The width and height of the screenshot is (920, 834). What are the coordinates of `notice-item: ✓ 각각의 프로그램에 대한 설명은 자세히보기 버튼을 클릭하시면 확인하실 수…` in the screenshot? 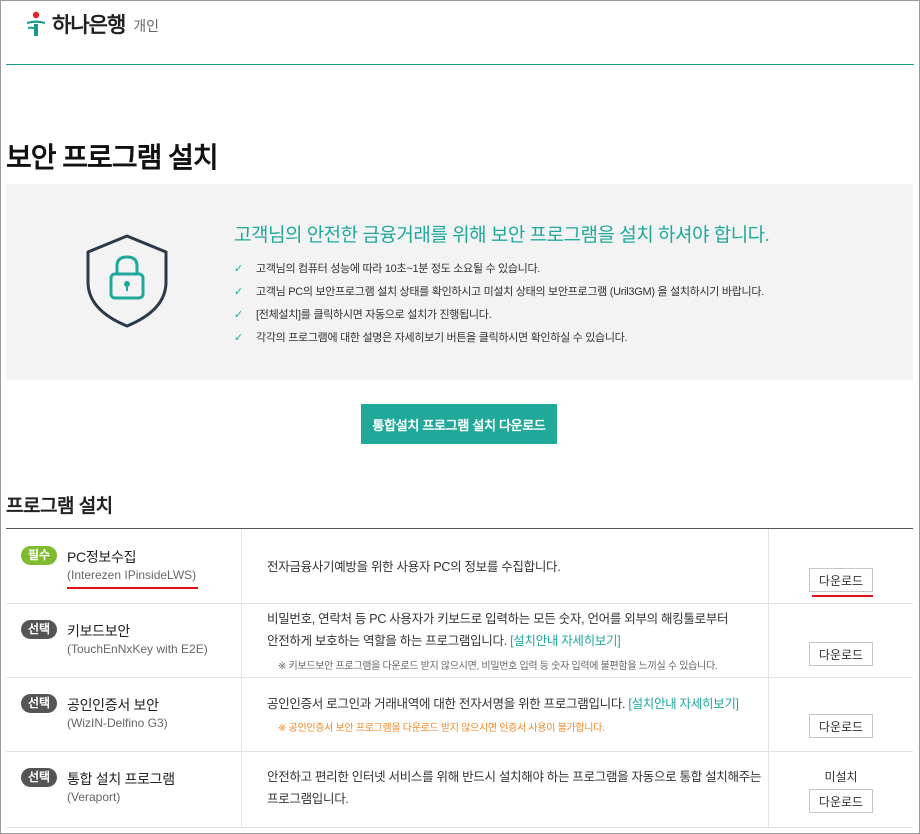 It's located at (431, 338).